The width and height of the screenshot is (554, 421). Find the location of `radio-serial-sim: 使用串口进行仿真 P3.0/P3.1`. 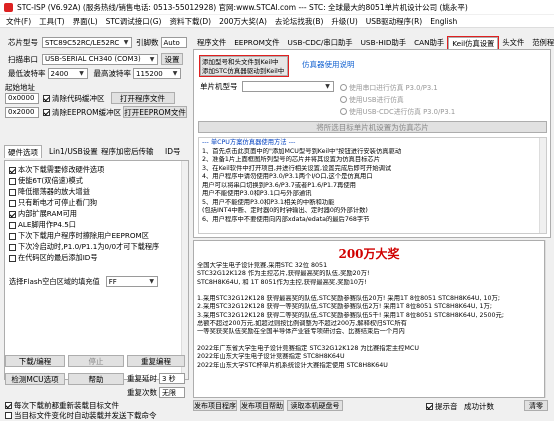

radio-serial-sim: 使用串口进行仿真 P3.0/P3.1 is located at coordinates (389, 87).